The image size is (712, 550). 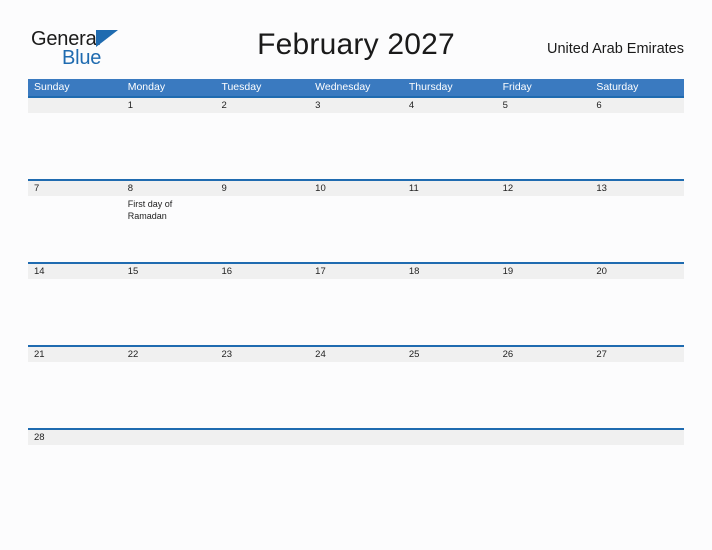 I want to click on day-number: 17, so click(x=356, y=271).